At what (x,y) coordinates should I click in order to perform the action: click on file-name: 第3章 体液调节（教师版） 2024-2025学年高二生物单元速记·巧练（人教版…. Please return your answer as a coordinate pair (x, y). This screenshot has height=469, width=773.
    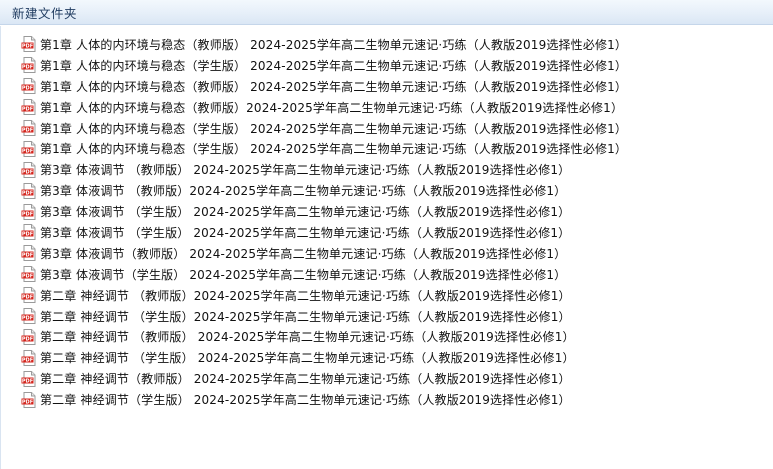
    Looking at the image, I should click on (303, 253).